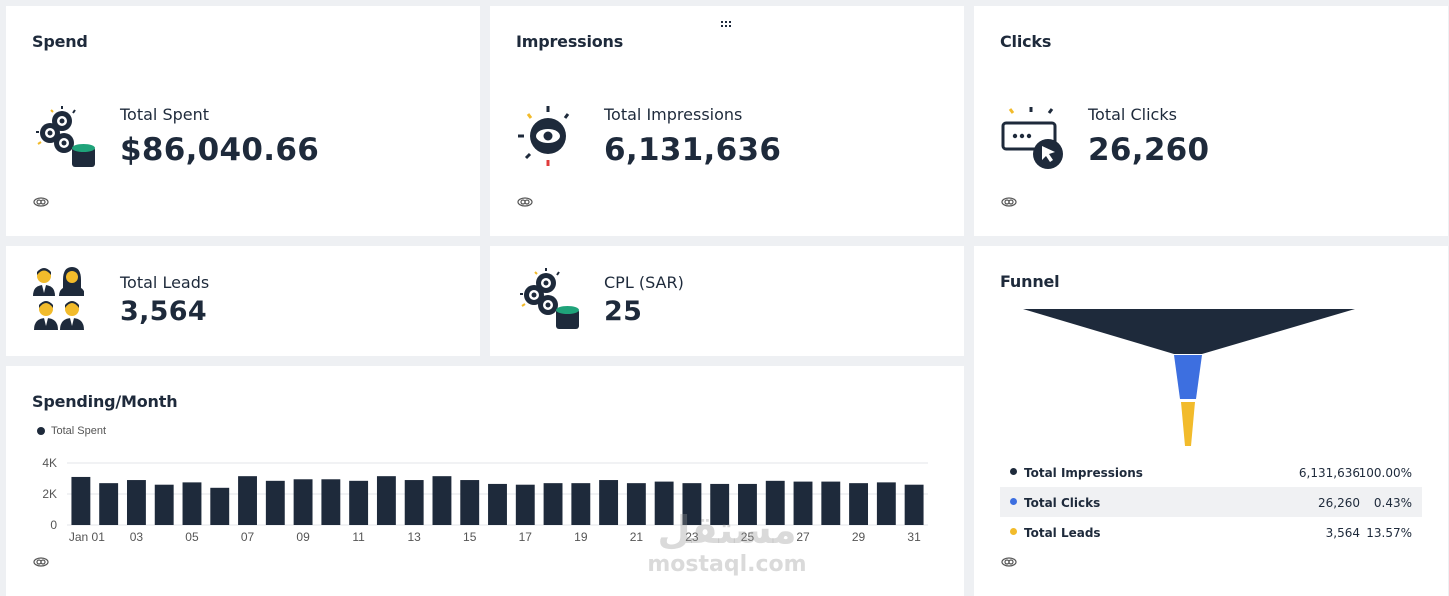 The image size is (1449, 596). Describe the element at coordinates (1385, 473) in the screenshot. I see `funnel-row-percent: 100.00%` at that location.